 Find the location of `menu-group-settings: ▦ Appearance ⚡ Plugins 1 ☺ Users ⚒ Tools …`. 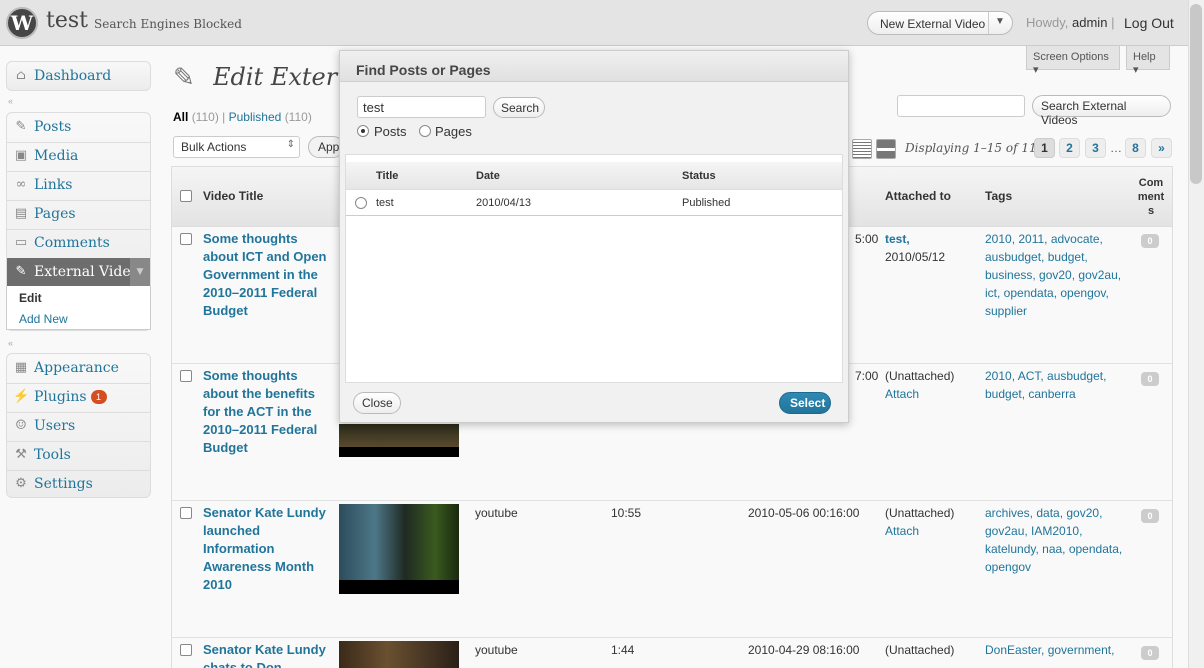

menu-group-settings: ▦ Appearance ⚡ Plugins 1 ☺ Users ⚒ Tools … is located at coordinates (78, 425).